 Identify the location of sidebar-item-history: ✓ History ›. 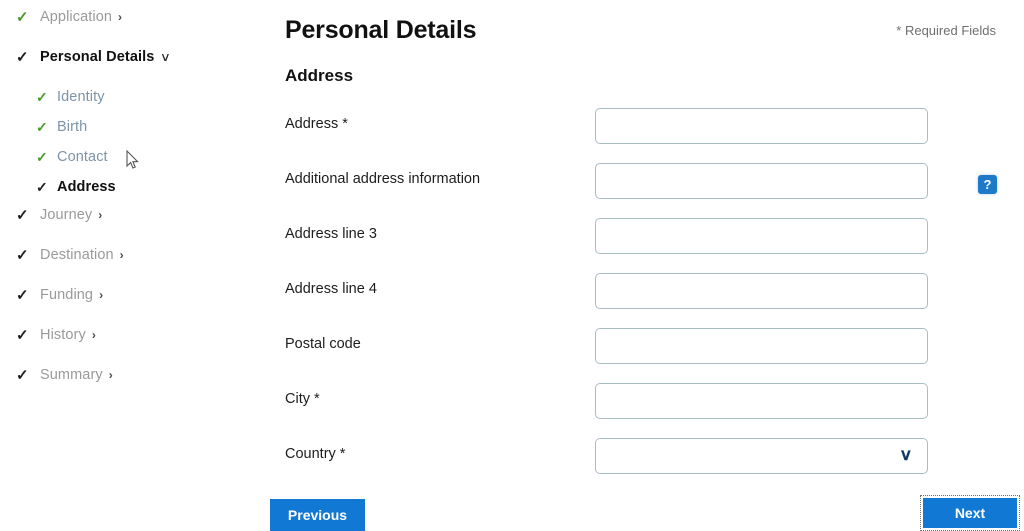
(135, 335).